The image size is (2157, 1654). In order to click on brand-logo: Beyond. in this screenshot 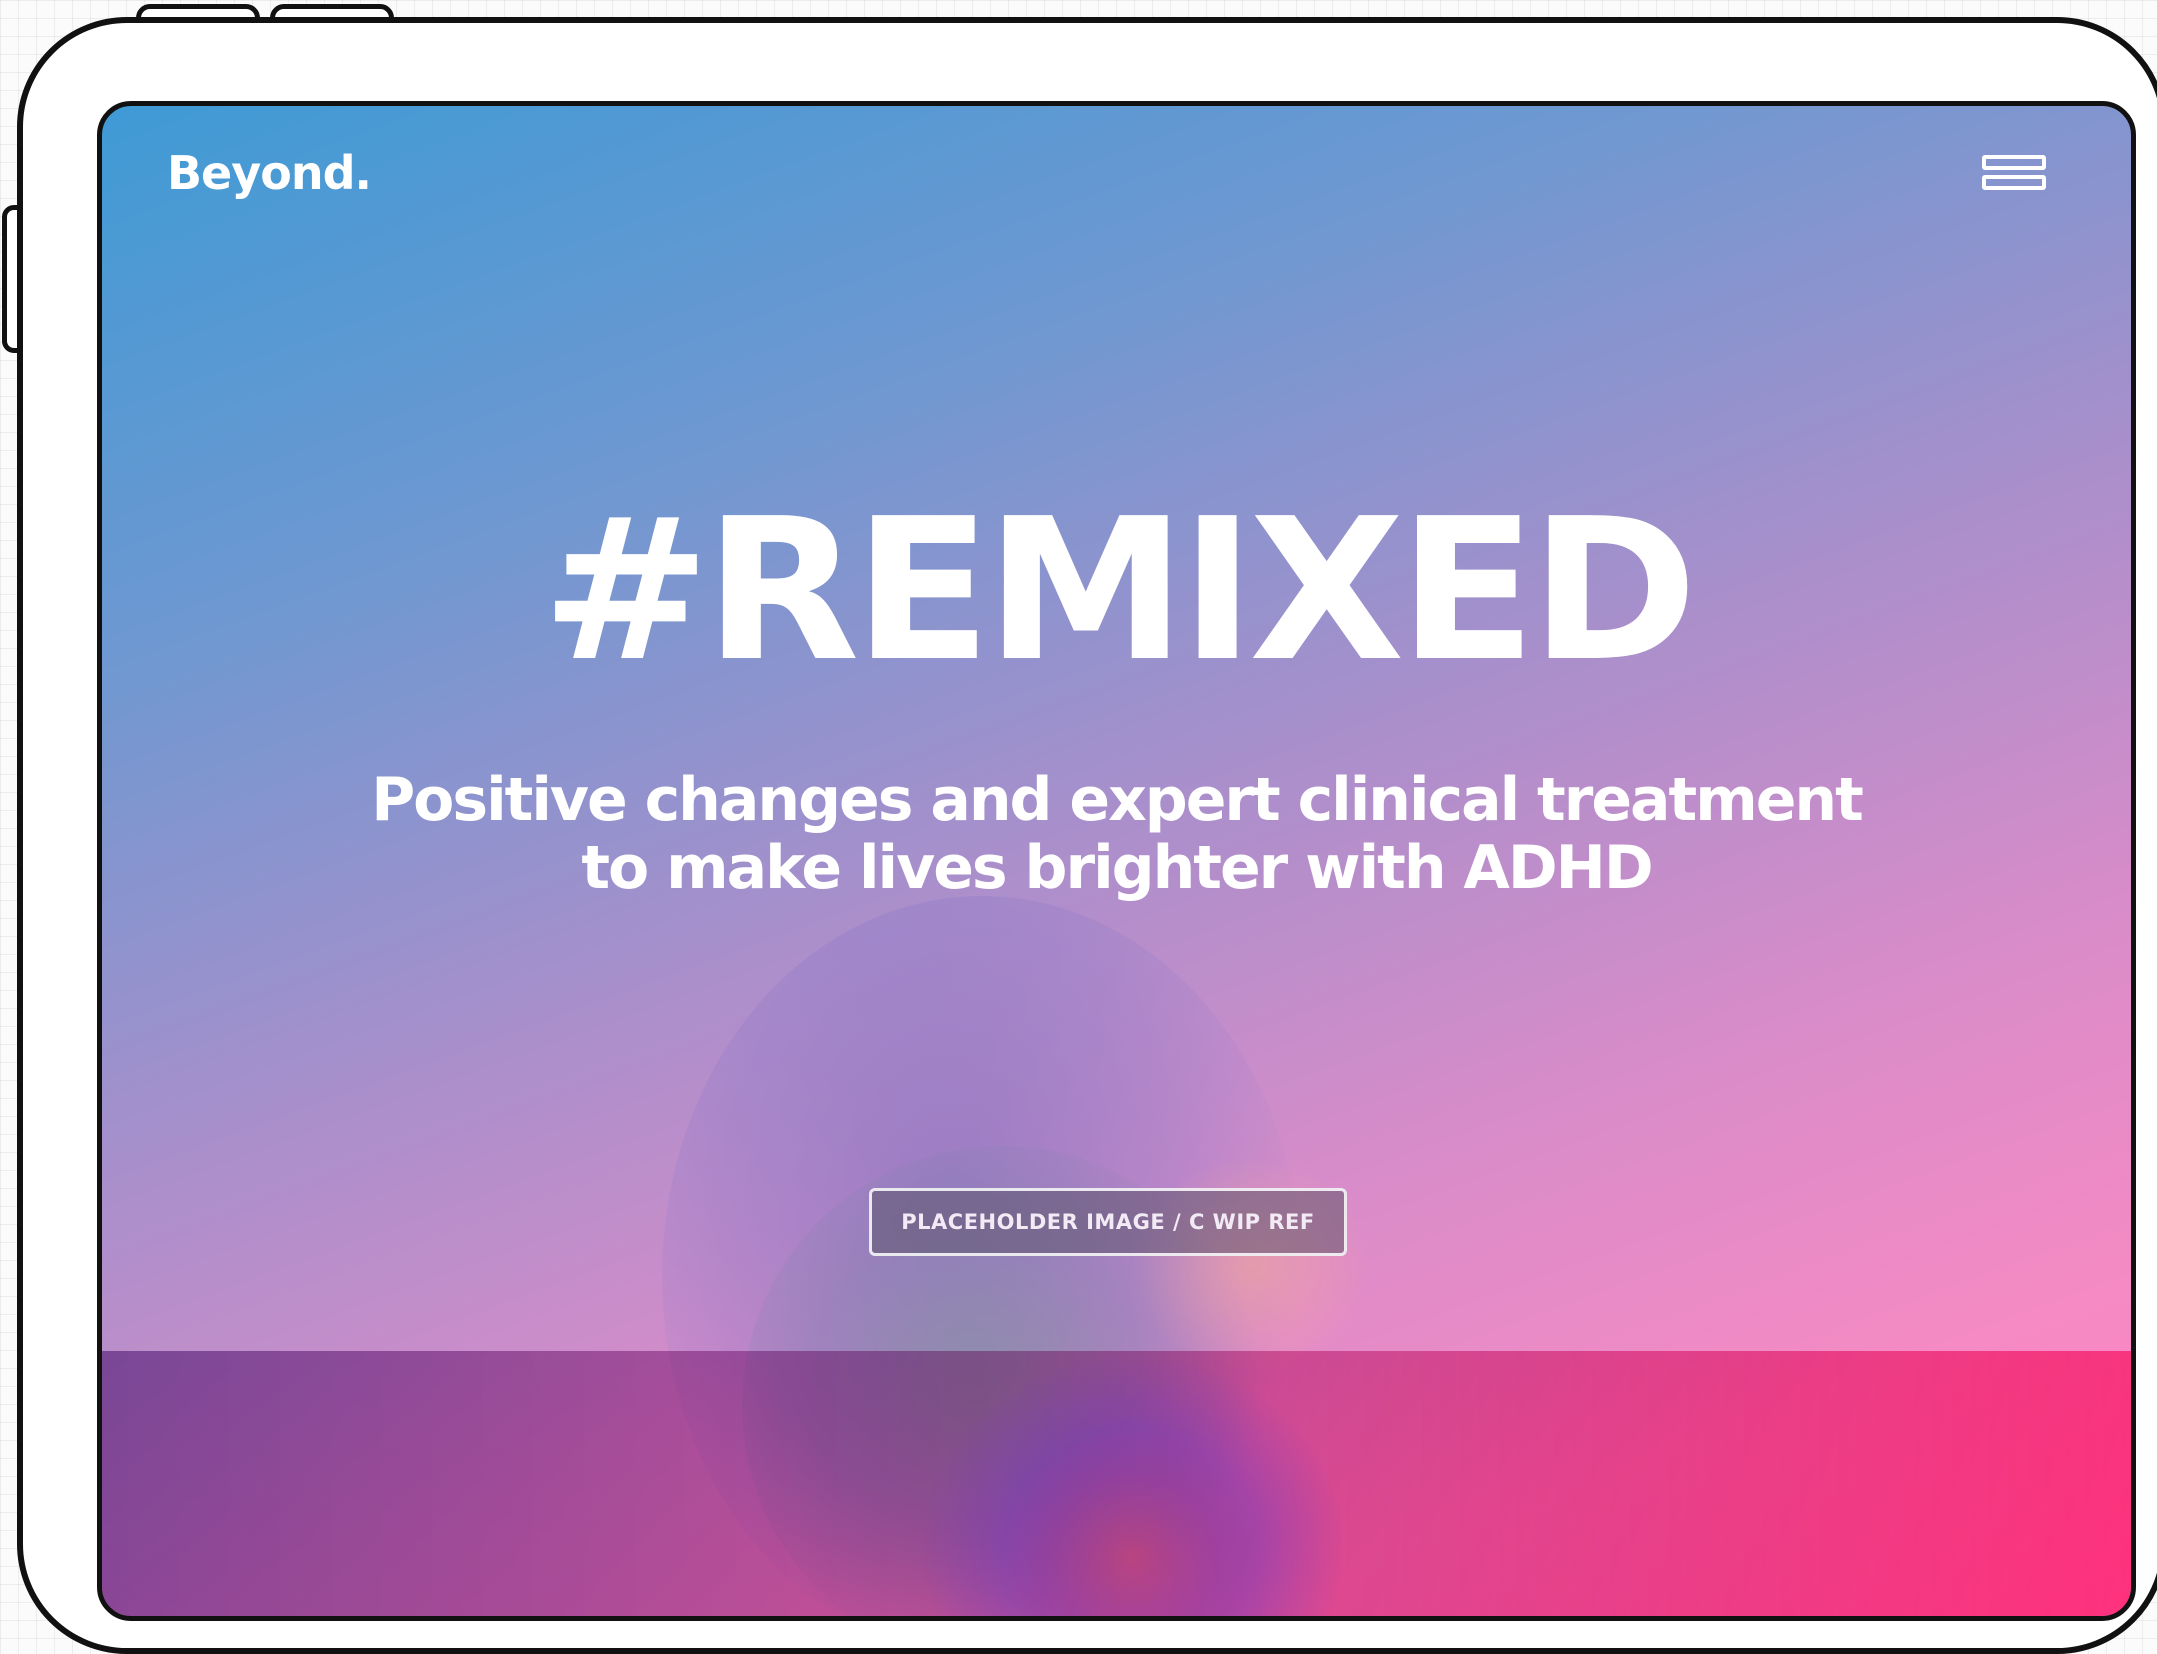, I will do `click(269, 173)`.